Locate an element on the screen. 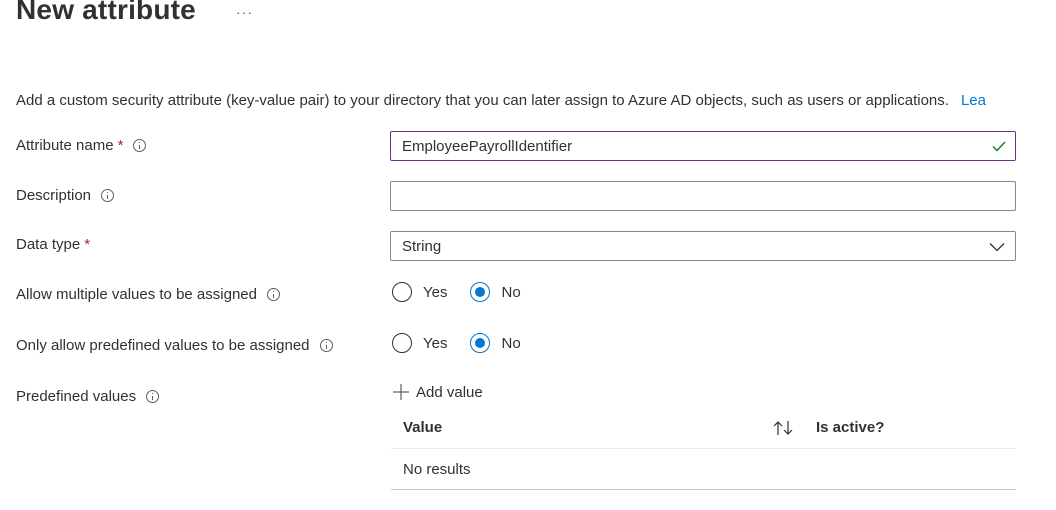 The image size is (1056, 510). description-label: Description is located at coordinates (65, 195).